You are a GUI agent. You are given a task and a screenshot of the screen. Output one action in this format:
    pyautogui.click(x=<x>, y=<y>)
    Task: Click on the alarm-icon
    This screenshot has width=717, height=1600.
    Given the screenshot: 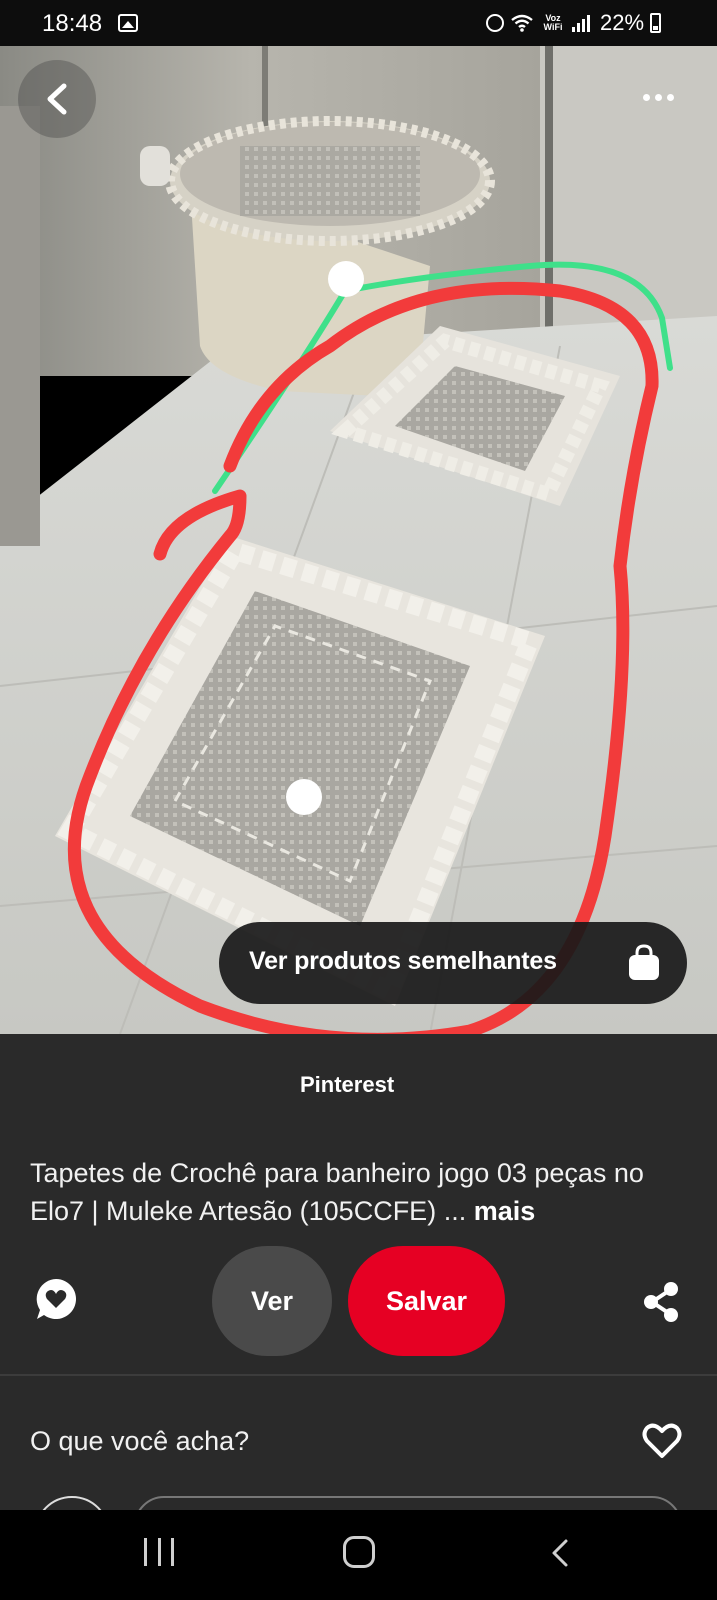 What is the action you would take?
    pyautogui.click(x=495, y=23)
    